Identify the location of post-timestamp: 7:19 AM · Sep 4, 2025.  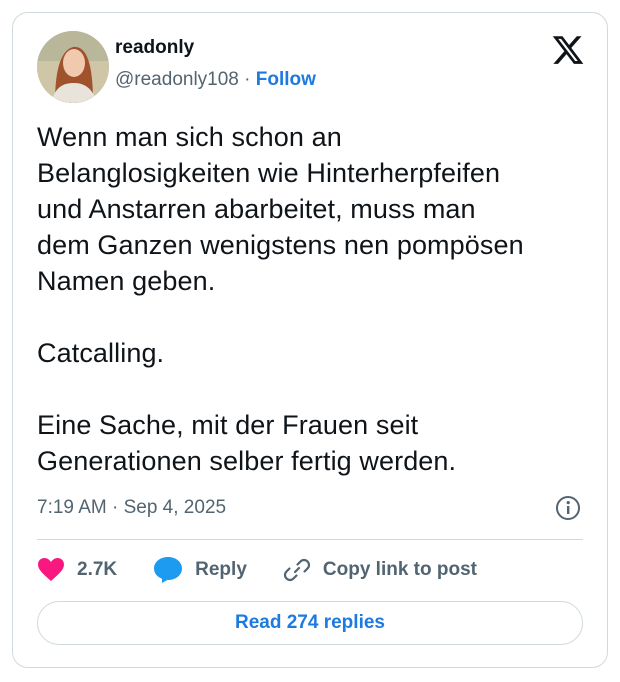
(131, 508).